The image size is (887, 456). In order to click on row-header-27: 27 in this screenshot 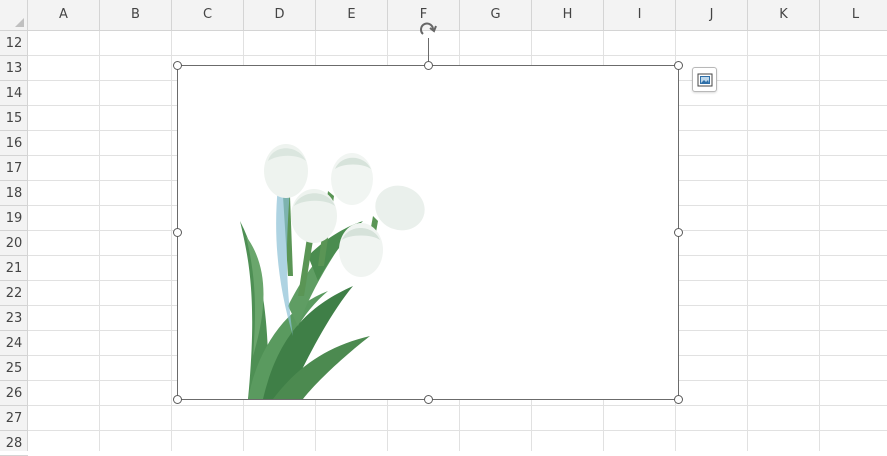, I will do `click(14, 418)`.